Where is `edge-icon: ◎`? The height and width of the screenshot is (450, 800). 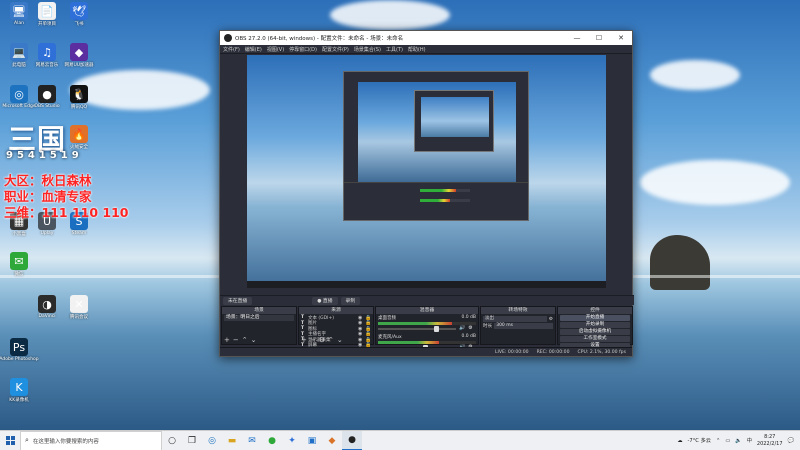
edge-icon: ◎ is located at coordinates (212, 440).